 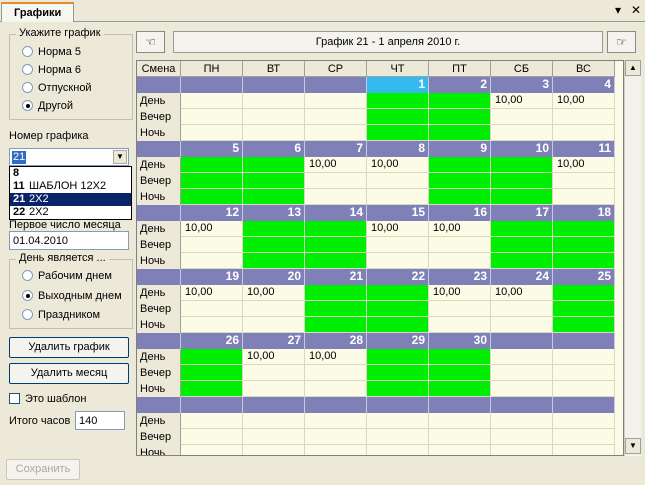 What do you see at coordinates (43, 469) in the screenshot?
I see `save-button: Сохранить` at bounding box center [43, 469].